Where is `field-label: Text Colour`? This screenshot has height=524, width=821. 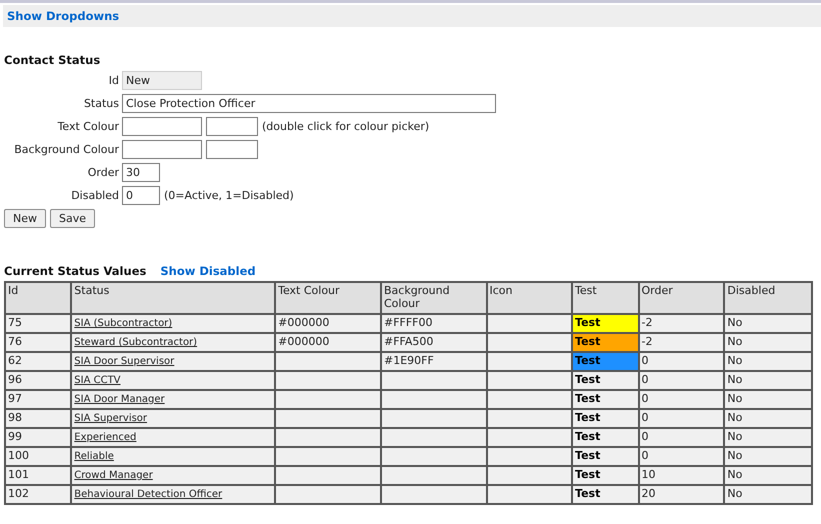
field-label: Text Colour is located at coordinates (88, 126).